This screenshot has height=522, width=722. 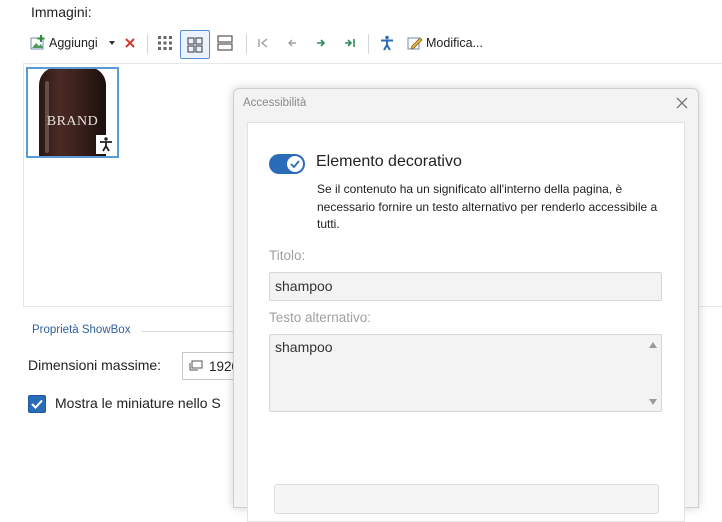 I want to click on alt-text-field-label: Testo alternativo:, so click(x=320, y=317).